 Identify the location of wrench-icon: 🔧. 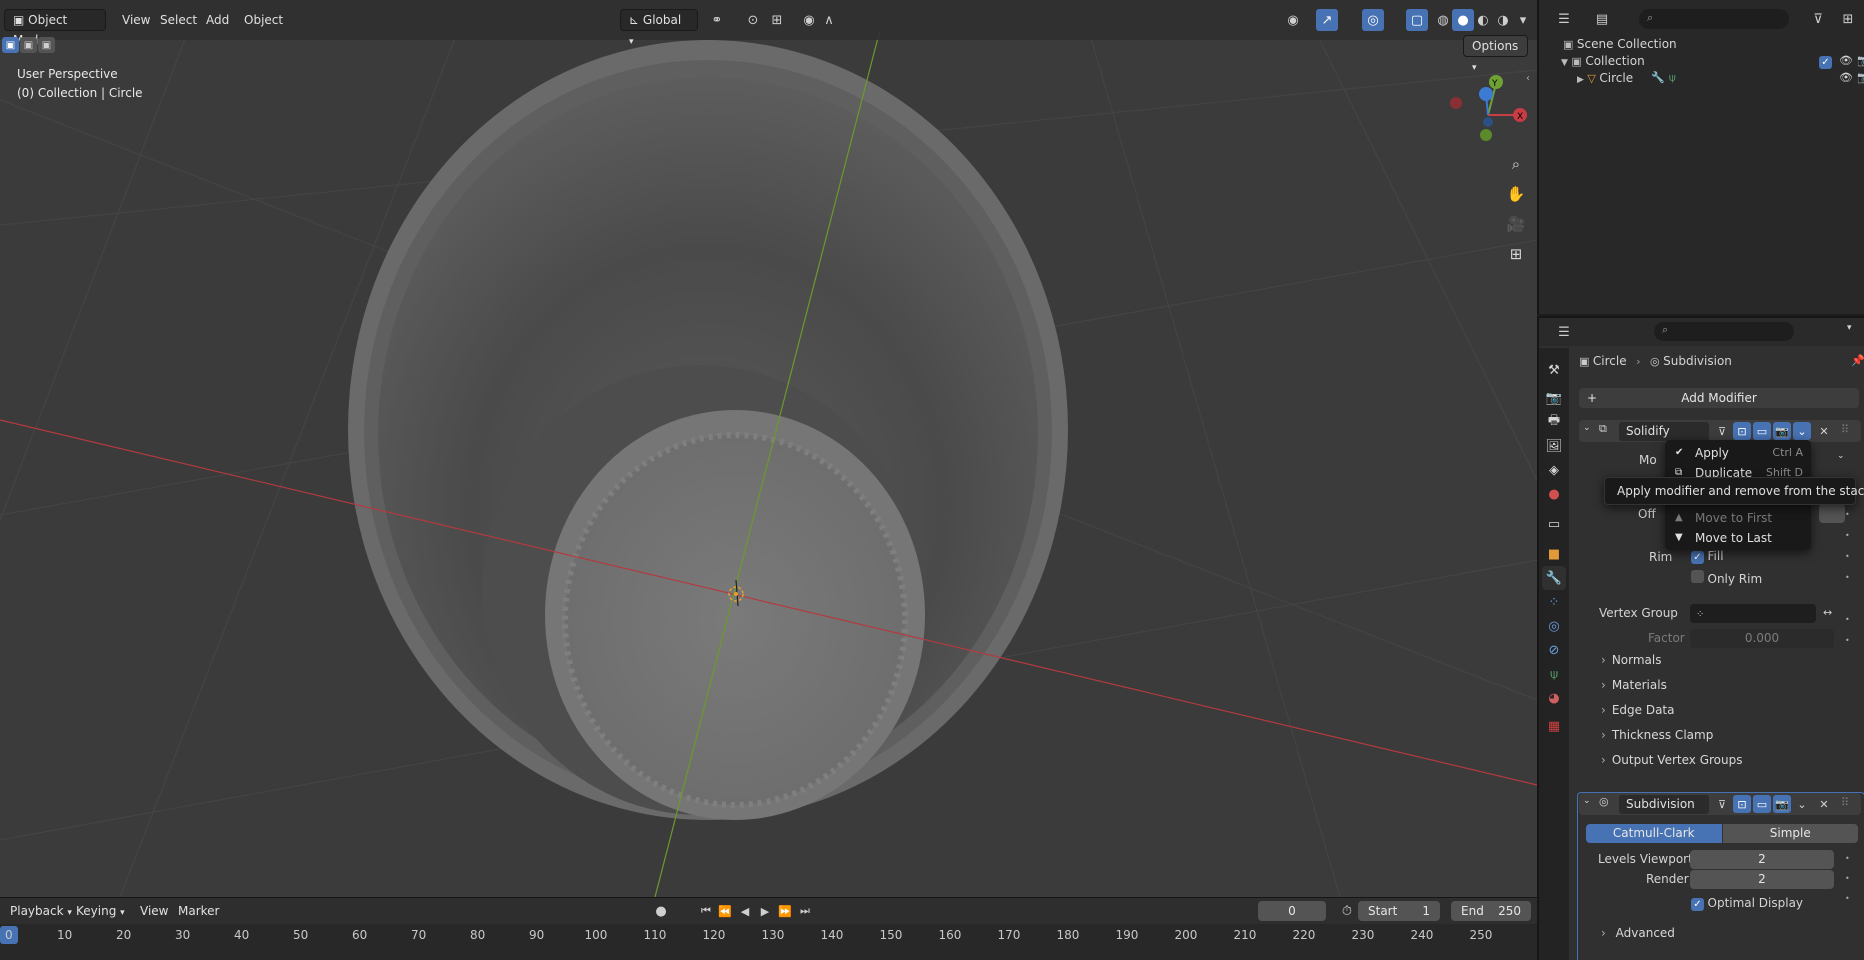
(1658, 77).